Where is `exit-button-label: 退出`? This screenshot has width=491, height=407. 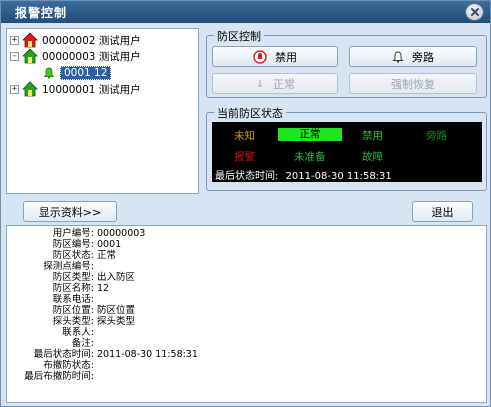
exit-button-label: 退出 is located at coordinates (442, 212).